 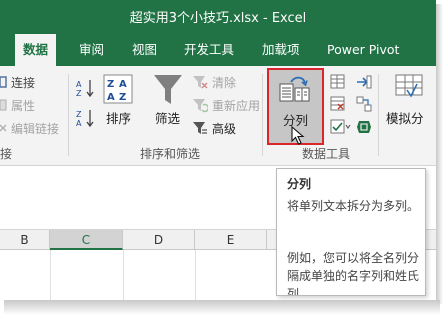 What do you see at coordinates (144, 50) in the screenshot?
I see `tab-view: 视图` at bounding box center [144, 50].